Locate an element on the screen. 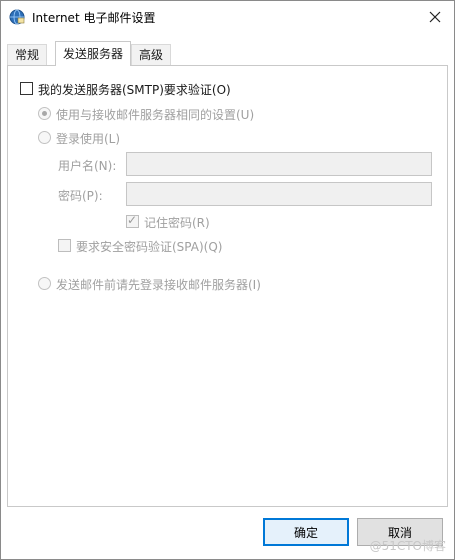 The height and width of the screenshot is (560, 455). tab-outgoing-server: 发送服务器 is located at coordinates (93, 53).